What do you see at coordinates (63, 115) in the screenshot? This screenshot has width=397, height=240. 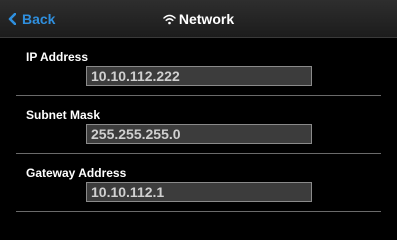 I see `subnet-mask-label: Subnet Mask` at bounding box center [63, 115].